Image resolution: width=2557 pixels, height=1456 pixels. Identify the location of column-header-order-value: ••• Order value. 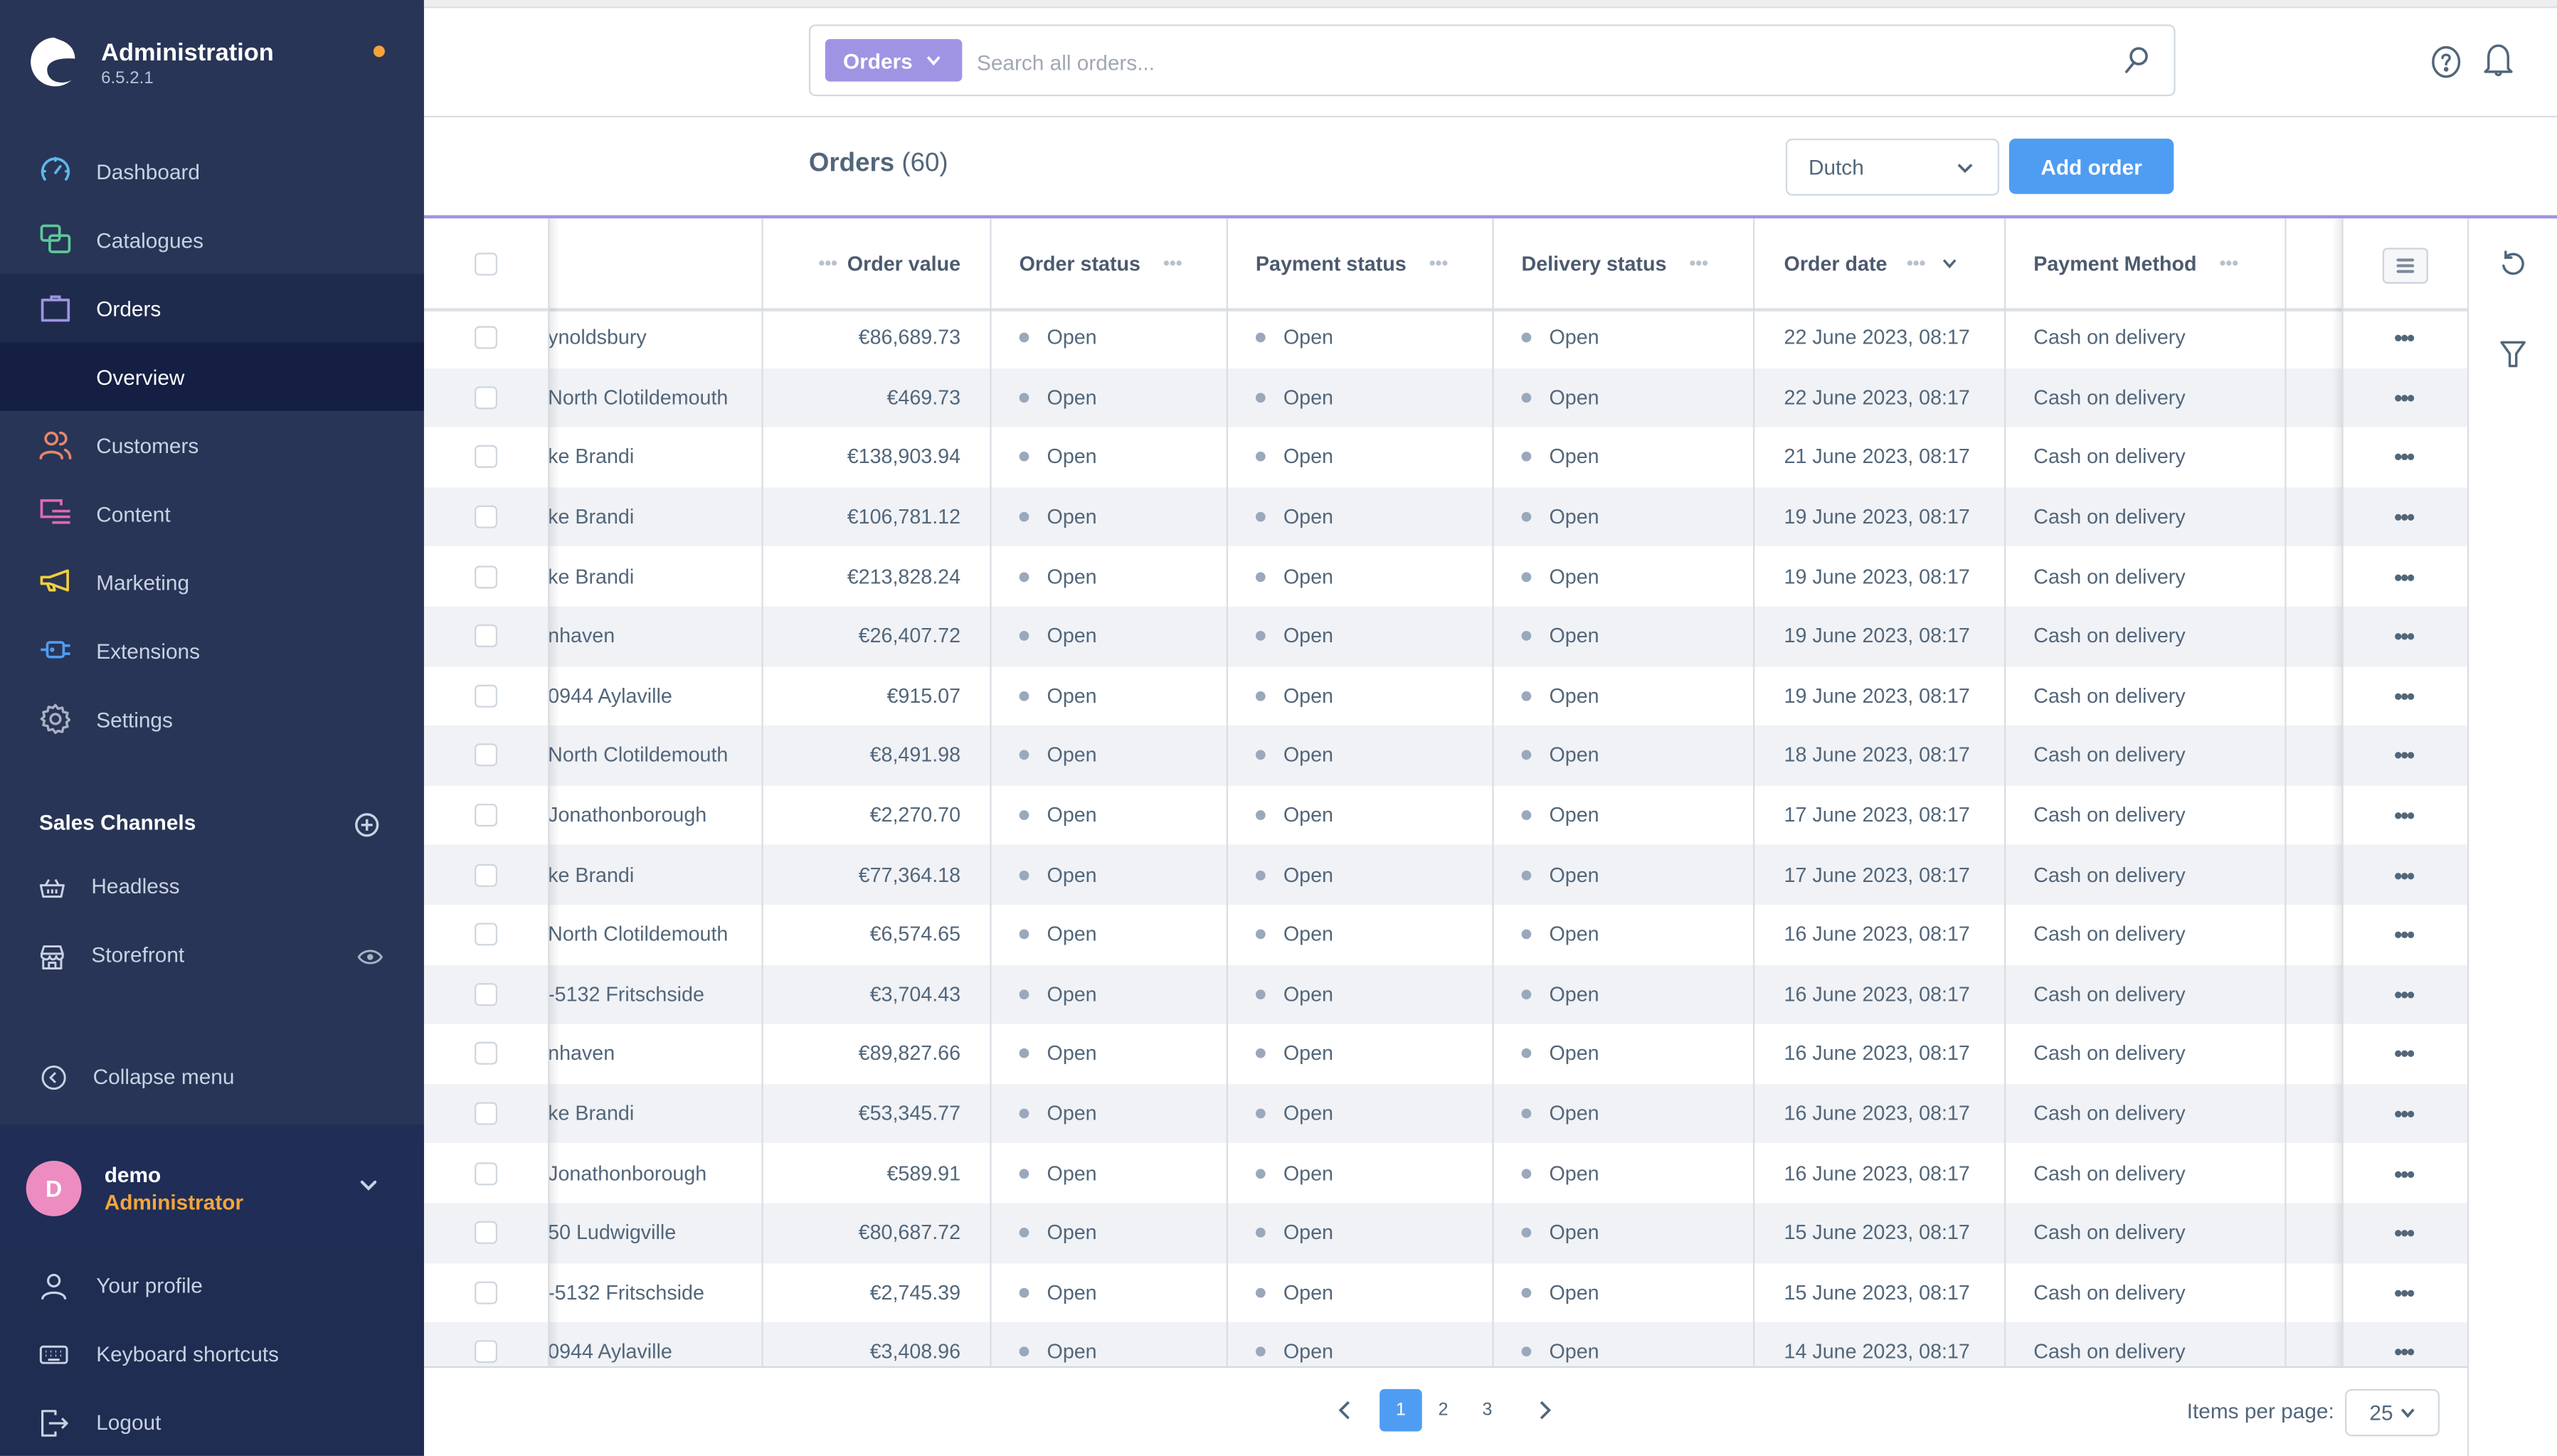
(877, 263).